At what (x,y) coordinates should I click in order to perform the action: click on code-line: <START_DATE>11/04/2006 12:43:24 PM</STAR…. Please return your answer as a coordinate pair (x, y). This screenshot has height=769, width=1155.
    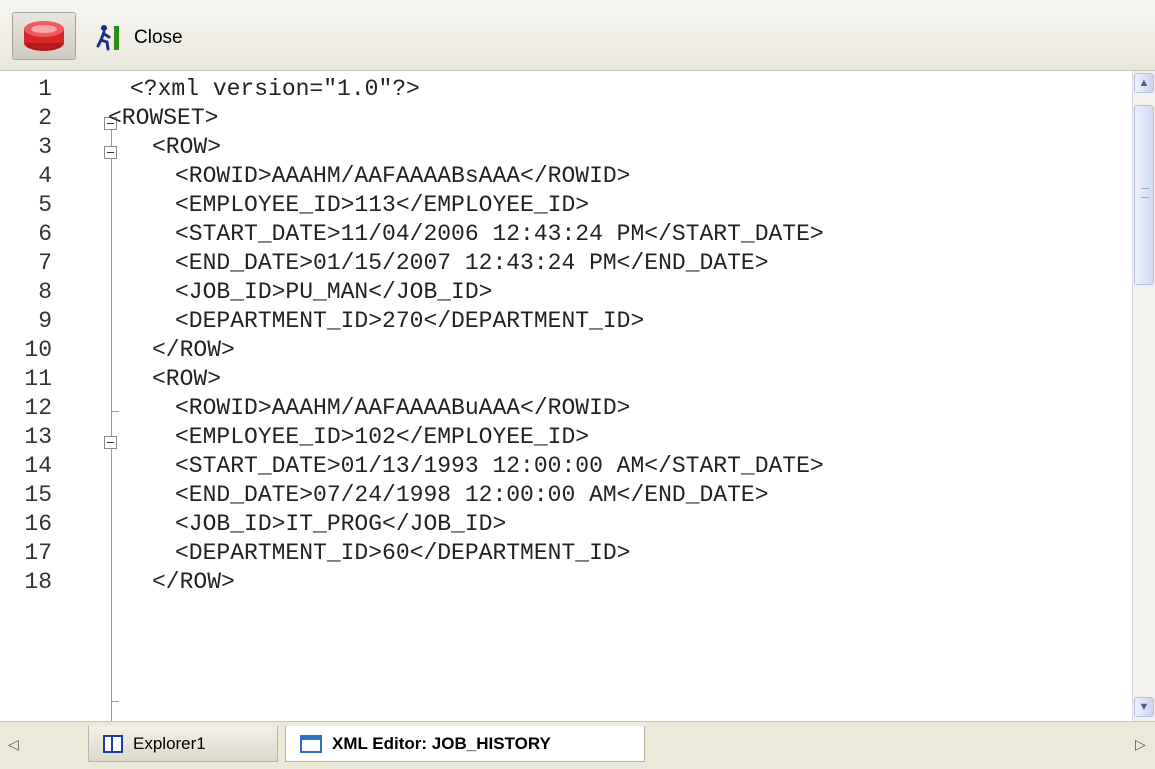
    Looking at the image, I should click on (565, 234).